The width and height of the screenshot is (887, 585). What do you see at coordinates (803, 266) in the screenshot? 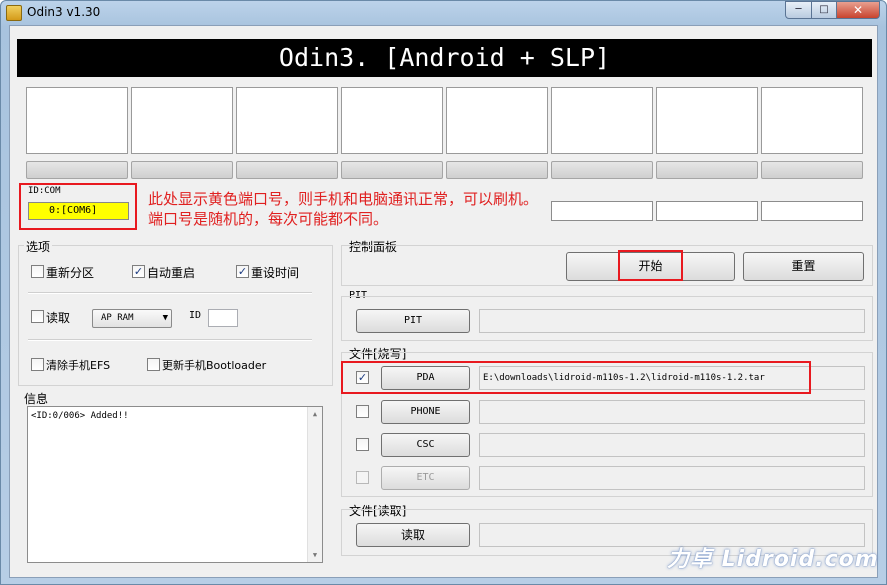
I see `reset-button: 重置` at bounding box center [803, 266].